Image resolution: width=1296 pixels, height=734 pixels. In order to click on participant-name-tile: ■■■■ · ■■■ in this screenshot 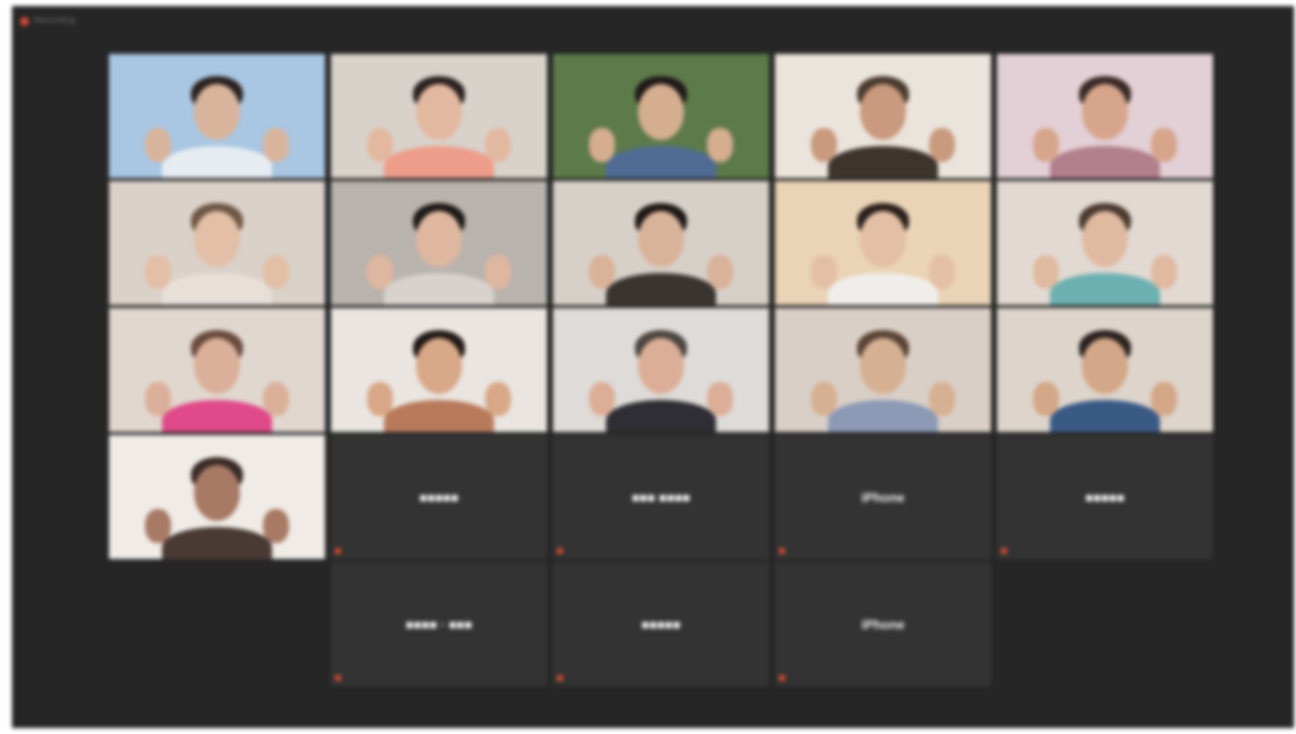, I will do `click(439, 624)`.